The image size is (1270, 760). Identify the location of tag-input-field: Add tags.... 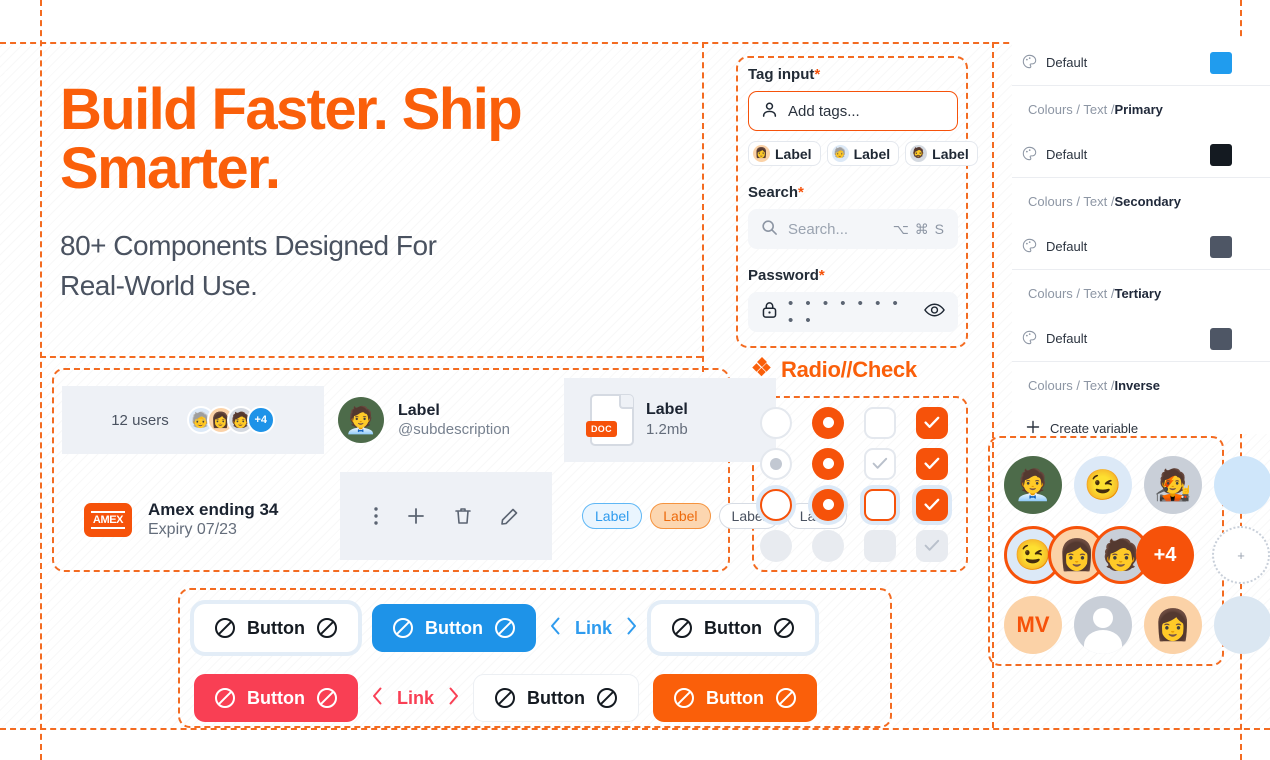
(853, 111).